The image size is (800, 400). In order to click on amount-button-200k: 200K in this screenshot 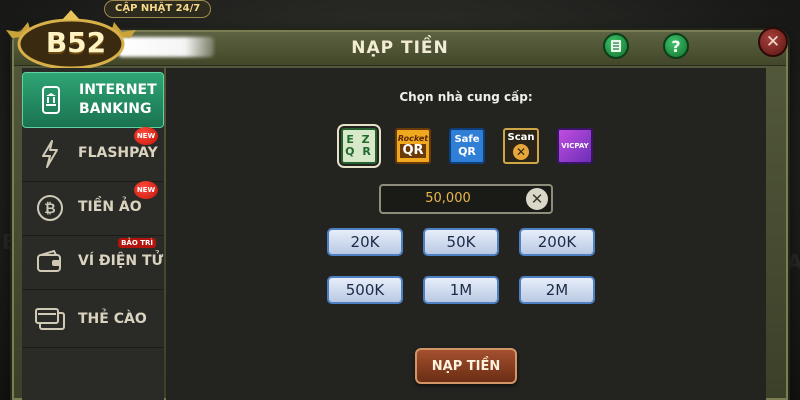, I will do `click(557, 242)`.